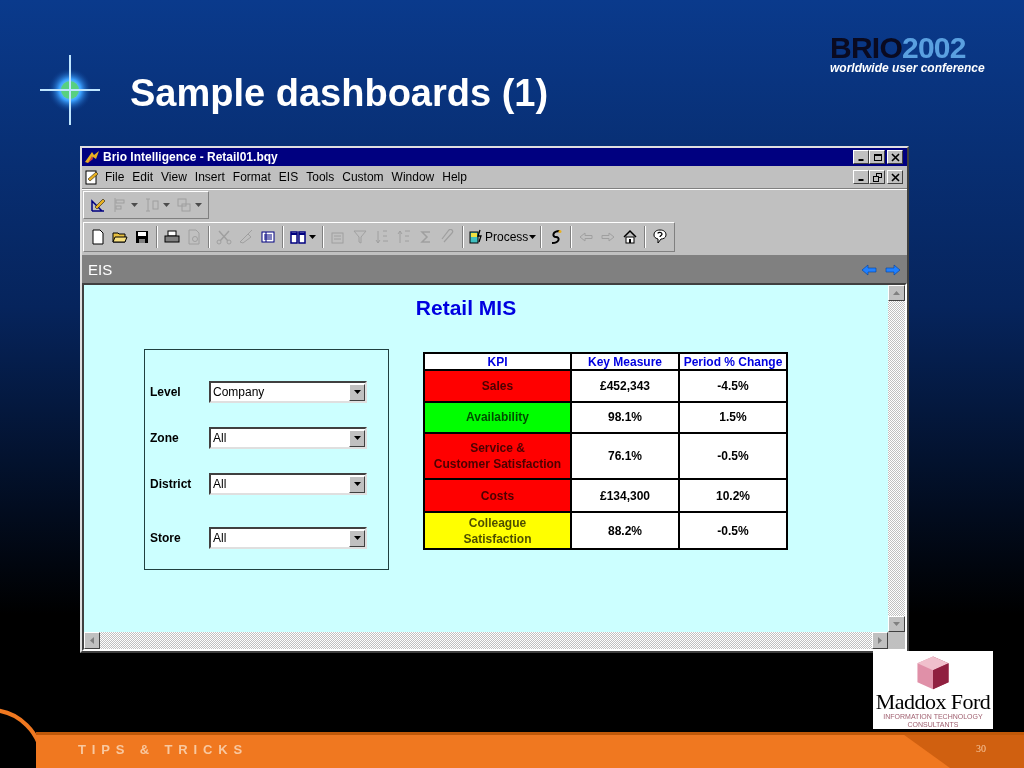 This screenshot has height=768, width=1024. I want to click on down-arrow-icon, so click(896, 624).